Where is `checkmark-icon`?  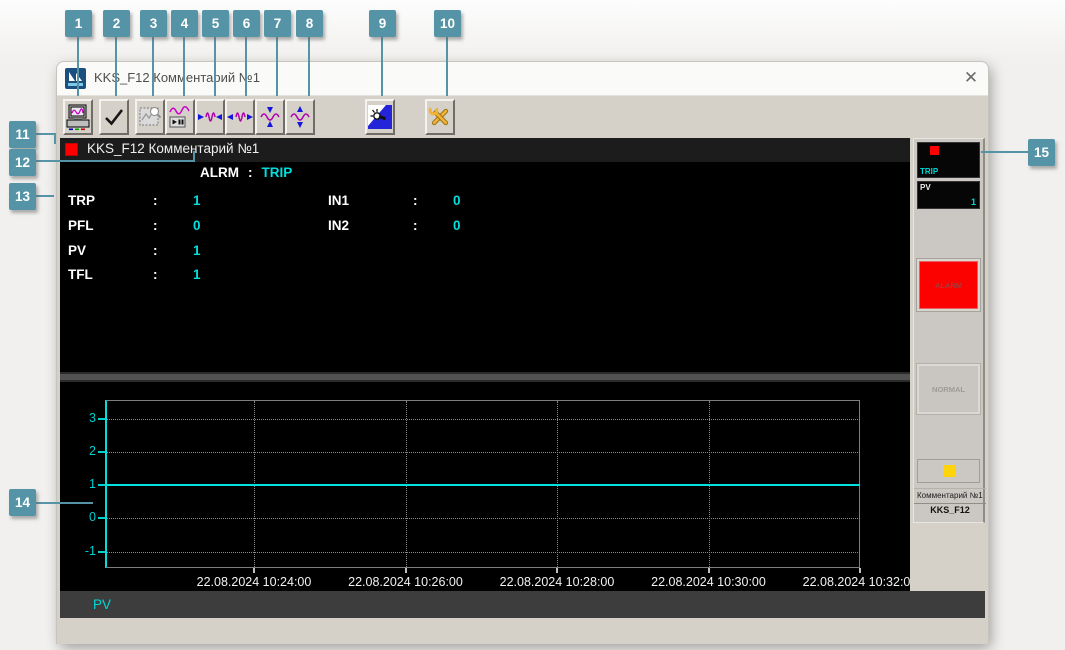
checkmark-icon is located at coordinates (114, 117).